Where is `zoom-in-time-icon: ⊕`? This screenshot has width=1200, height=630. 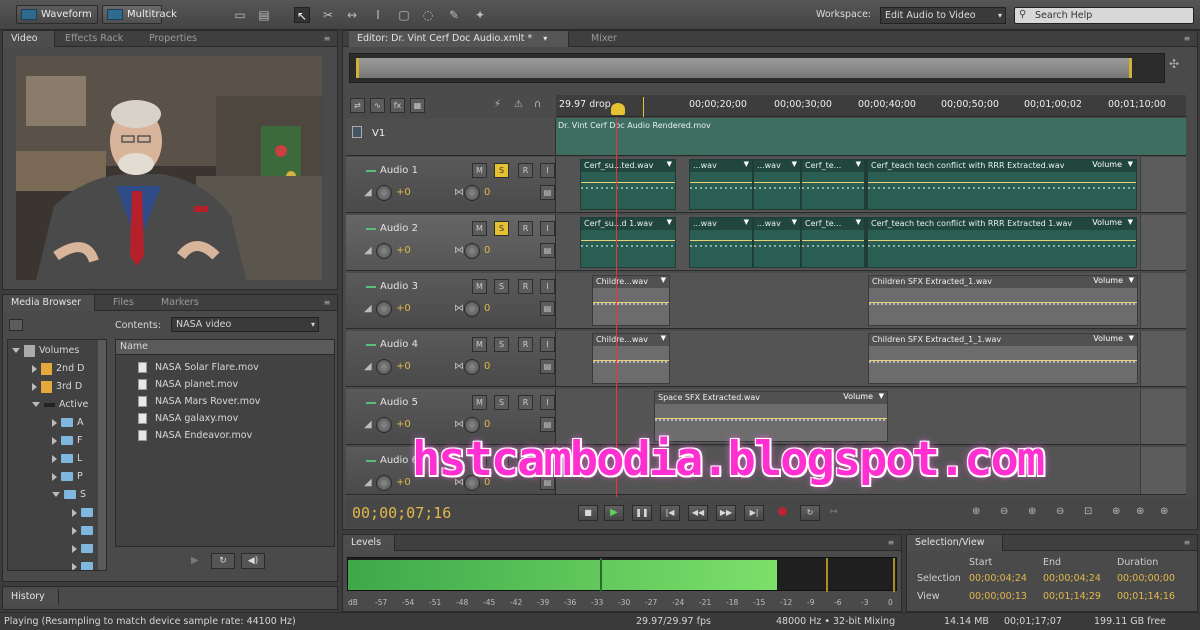 zoom-in-time-icon: ⊕ is located at coordinates (1032, 511).